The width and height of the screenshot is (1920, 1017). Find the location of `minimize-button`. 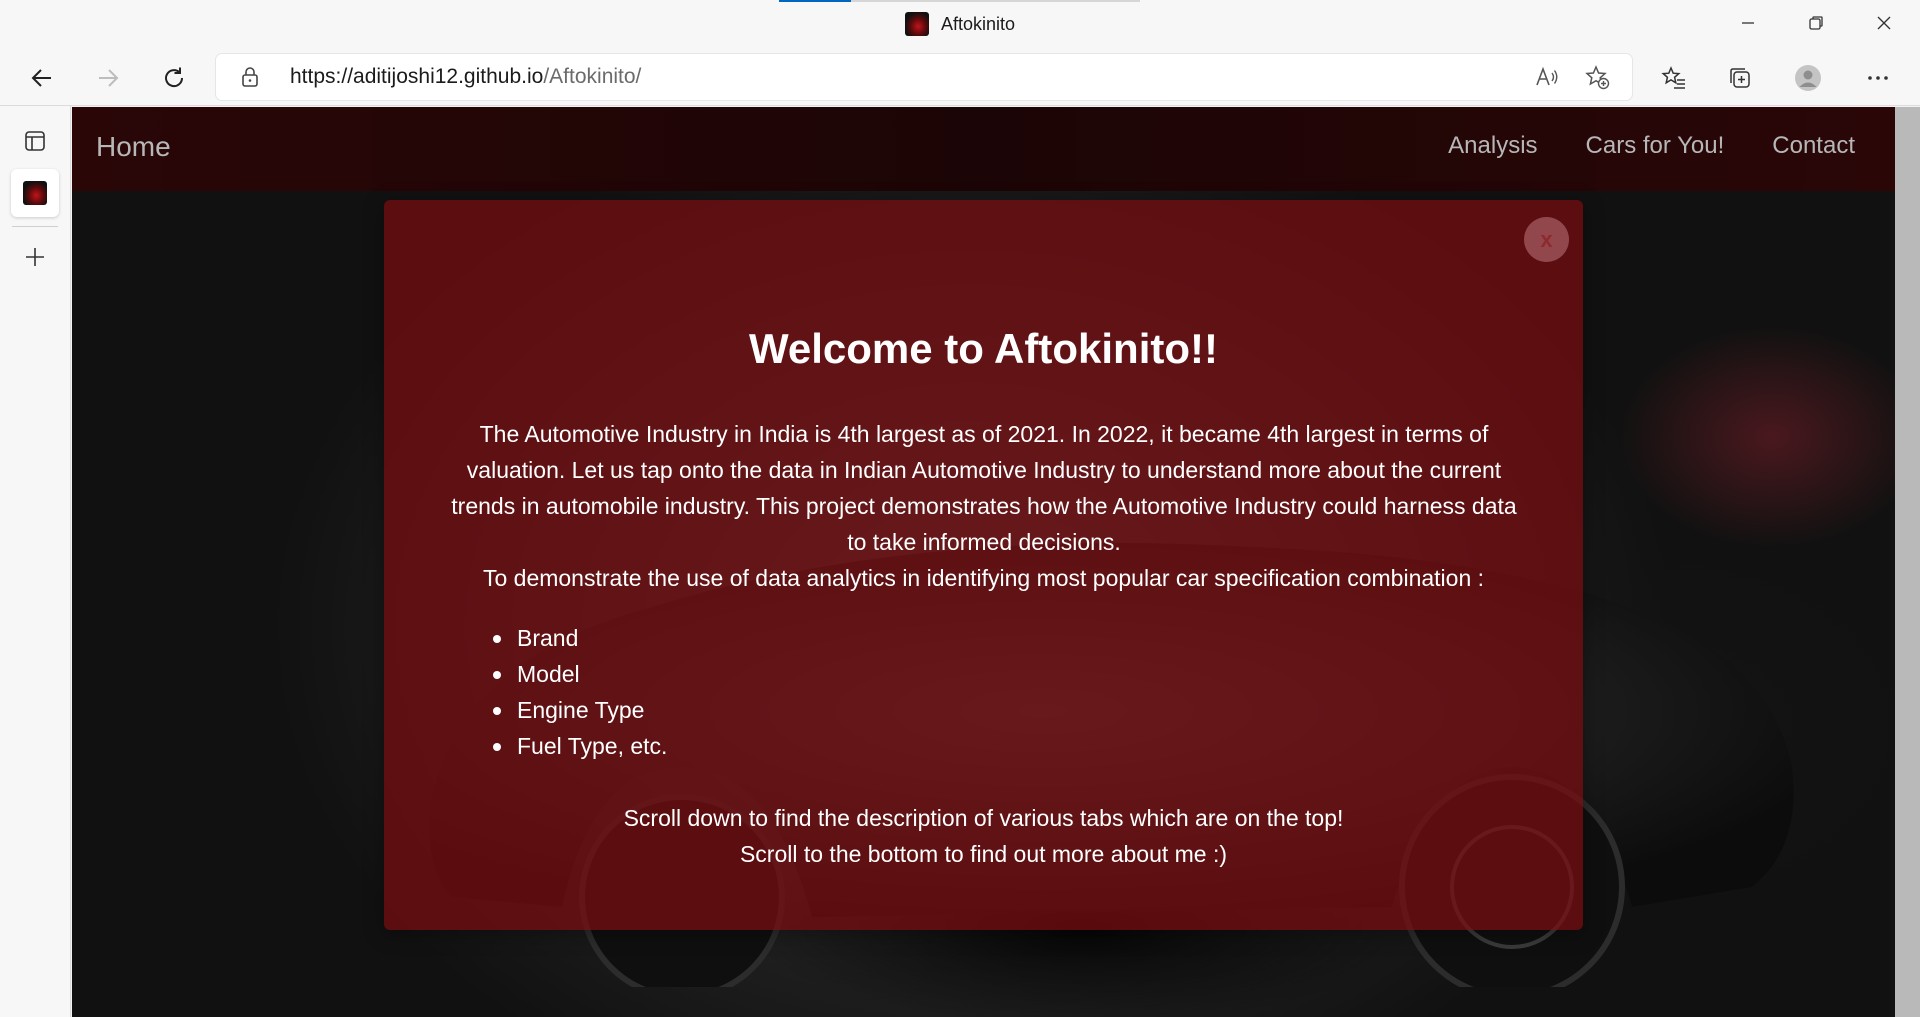

minimize-button is located at coordinates (1748, 23).